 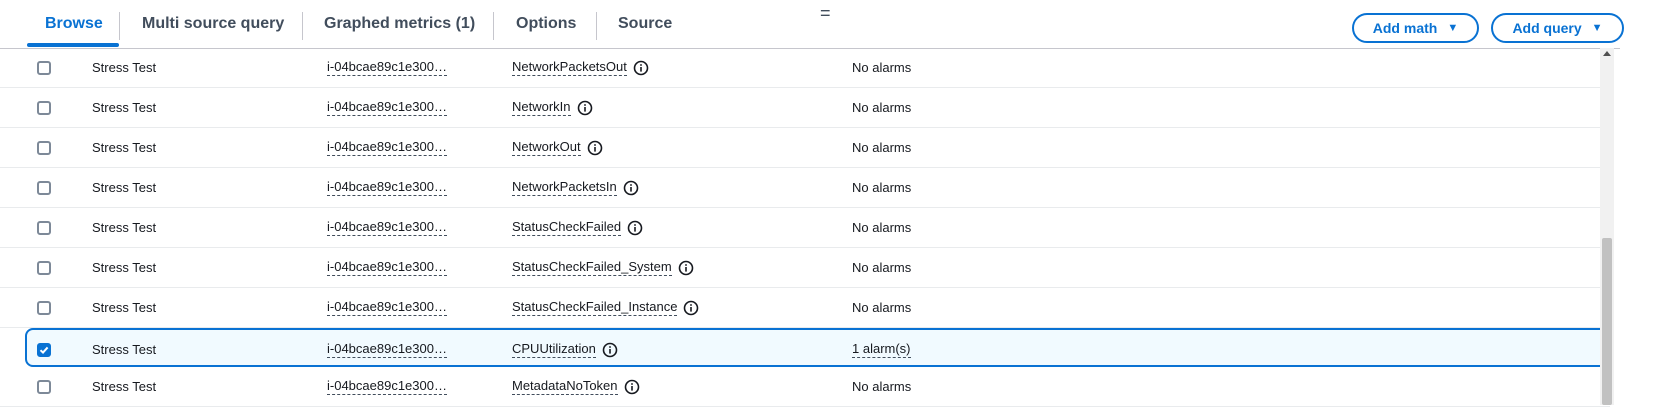 I want to click on scrollbar-thumb, so click(x=1607, y=321).